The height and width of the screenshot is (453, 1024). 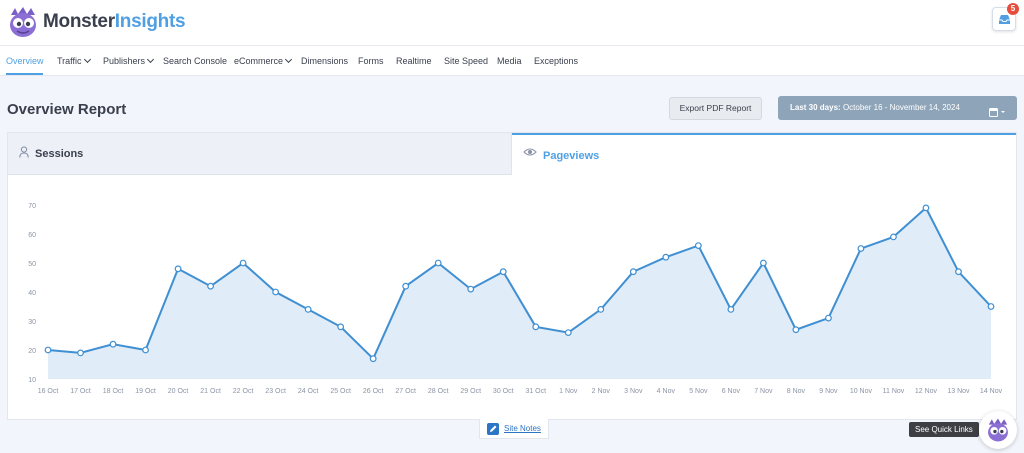 What do you see at coordinates (997, 115) in the screenshot?
I see `calendar-icon` at bounding box center [997, 115].